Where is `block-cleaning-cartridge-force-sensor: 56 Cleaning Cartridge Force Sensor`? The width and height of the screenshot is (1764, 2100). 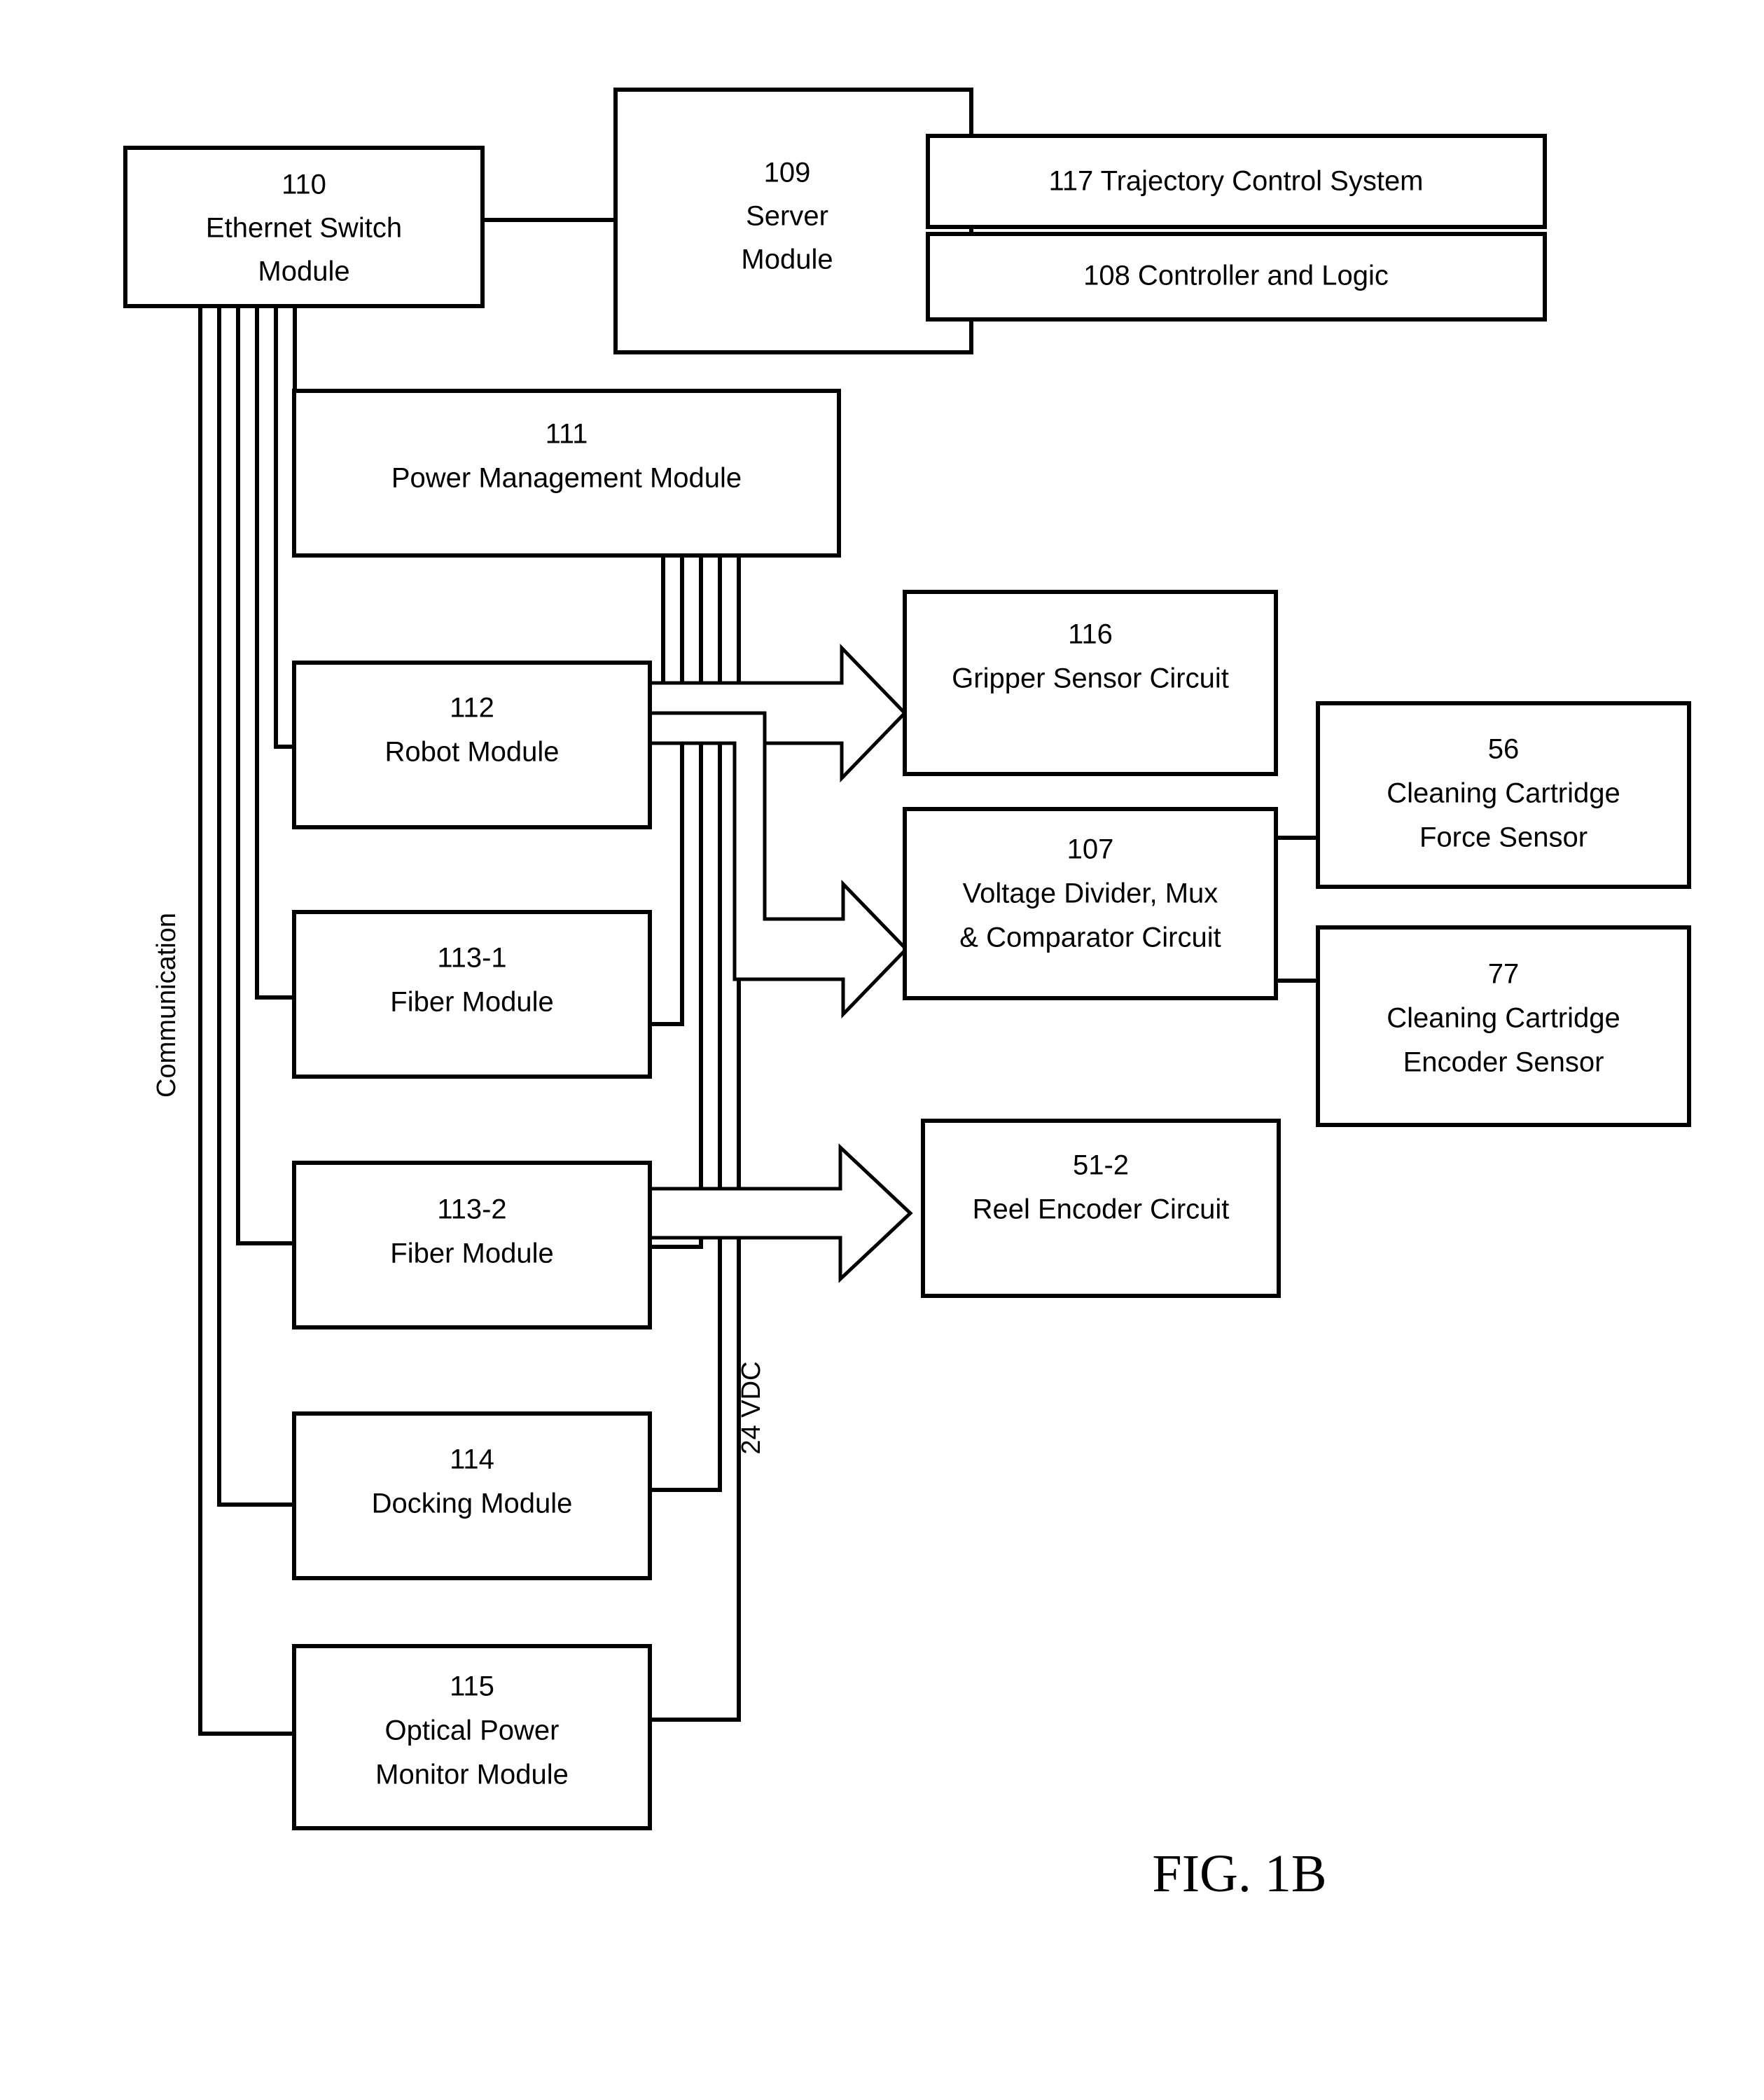 block-cleaning-cartridge-force-sensor: 56 Cleaning Cartridge Force Sensor is located at coordinates (1503, 795).